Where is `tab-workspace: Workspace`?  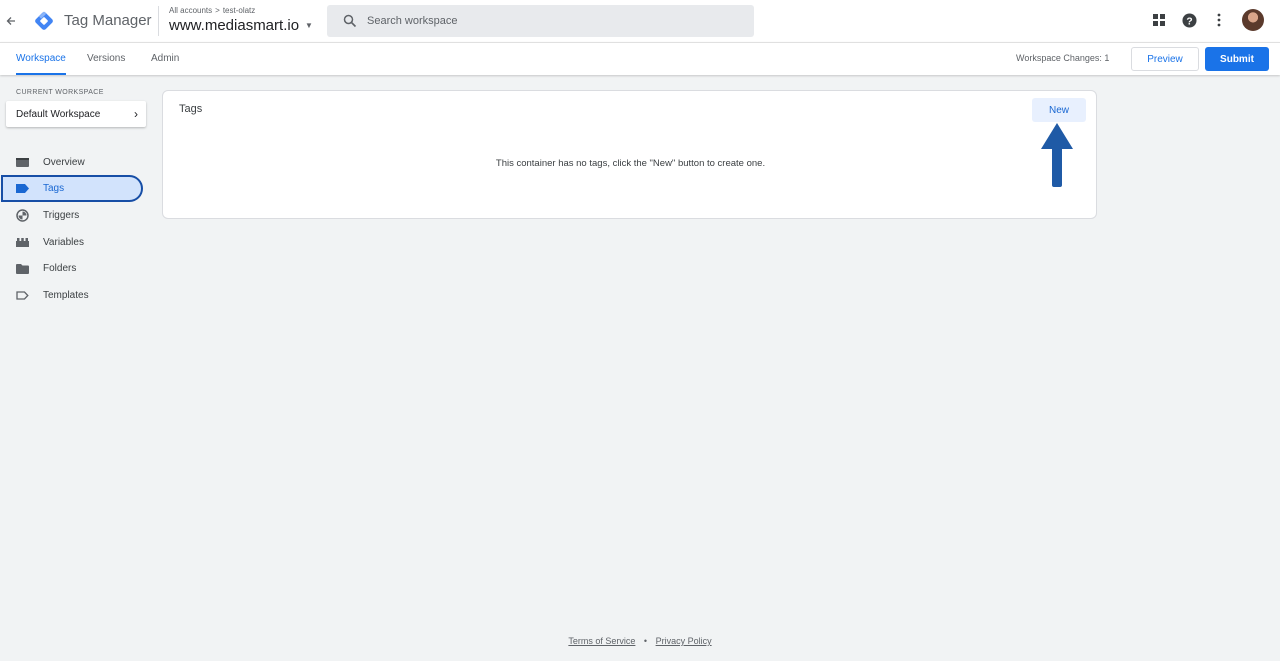
tab-workspace: Workspace is located at coordinates (41, 59).